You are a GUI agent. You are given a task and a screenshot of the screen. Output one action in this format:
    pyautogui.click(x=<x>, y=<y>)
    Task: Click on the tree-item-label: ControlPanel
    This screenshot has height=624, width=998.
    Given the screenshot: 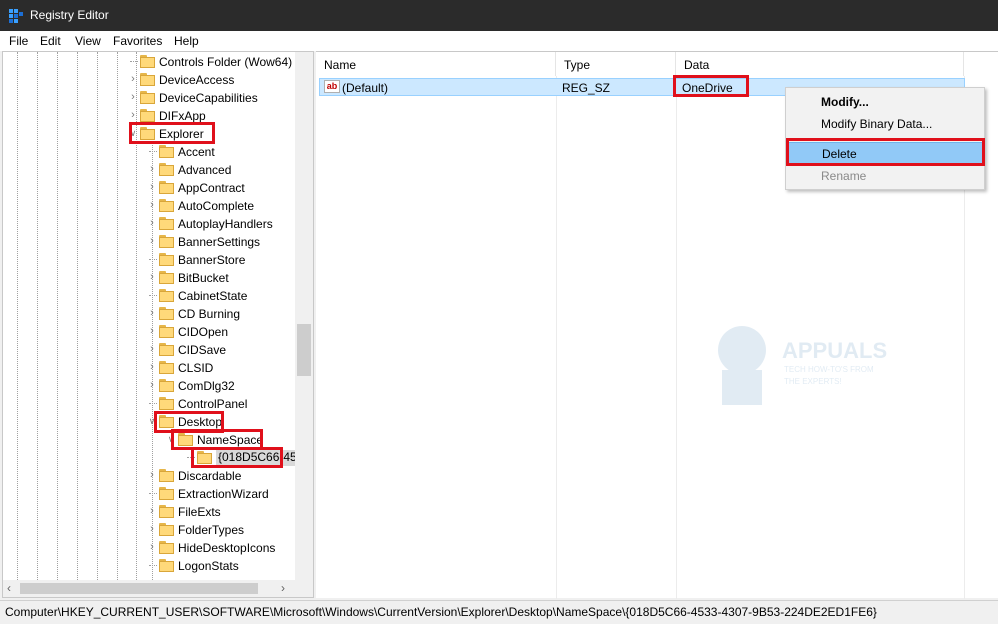 What is the action you would take?
    pyautogui.click(x=213, y=404)
    